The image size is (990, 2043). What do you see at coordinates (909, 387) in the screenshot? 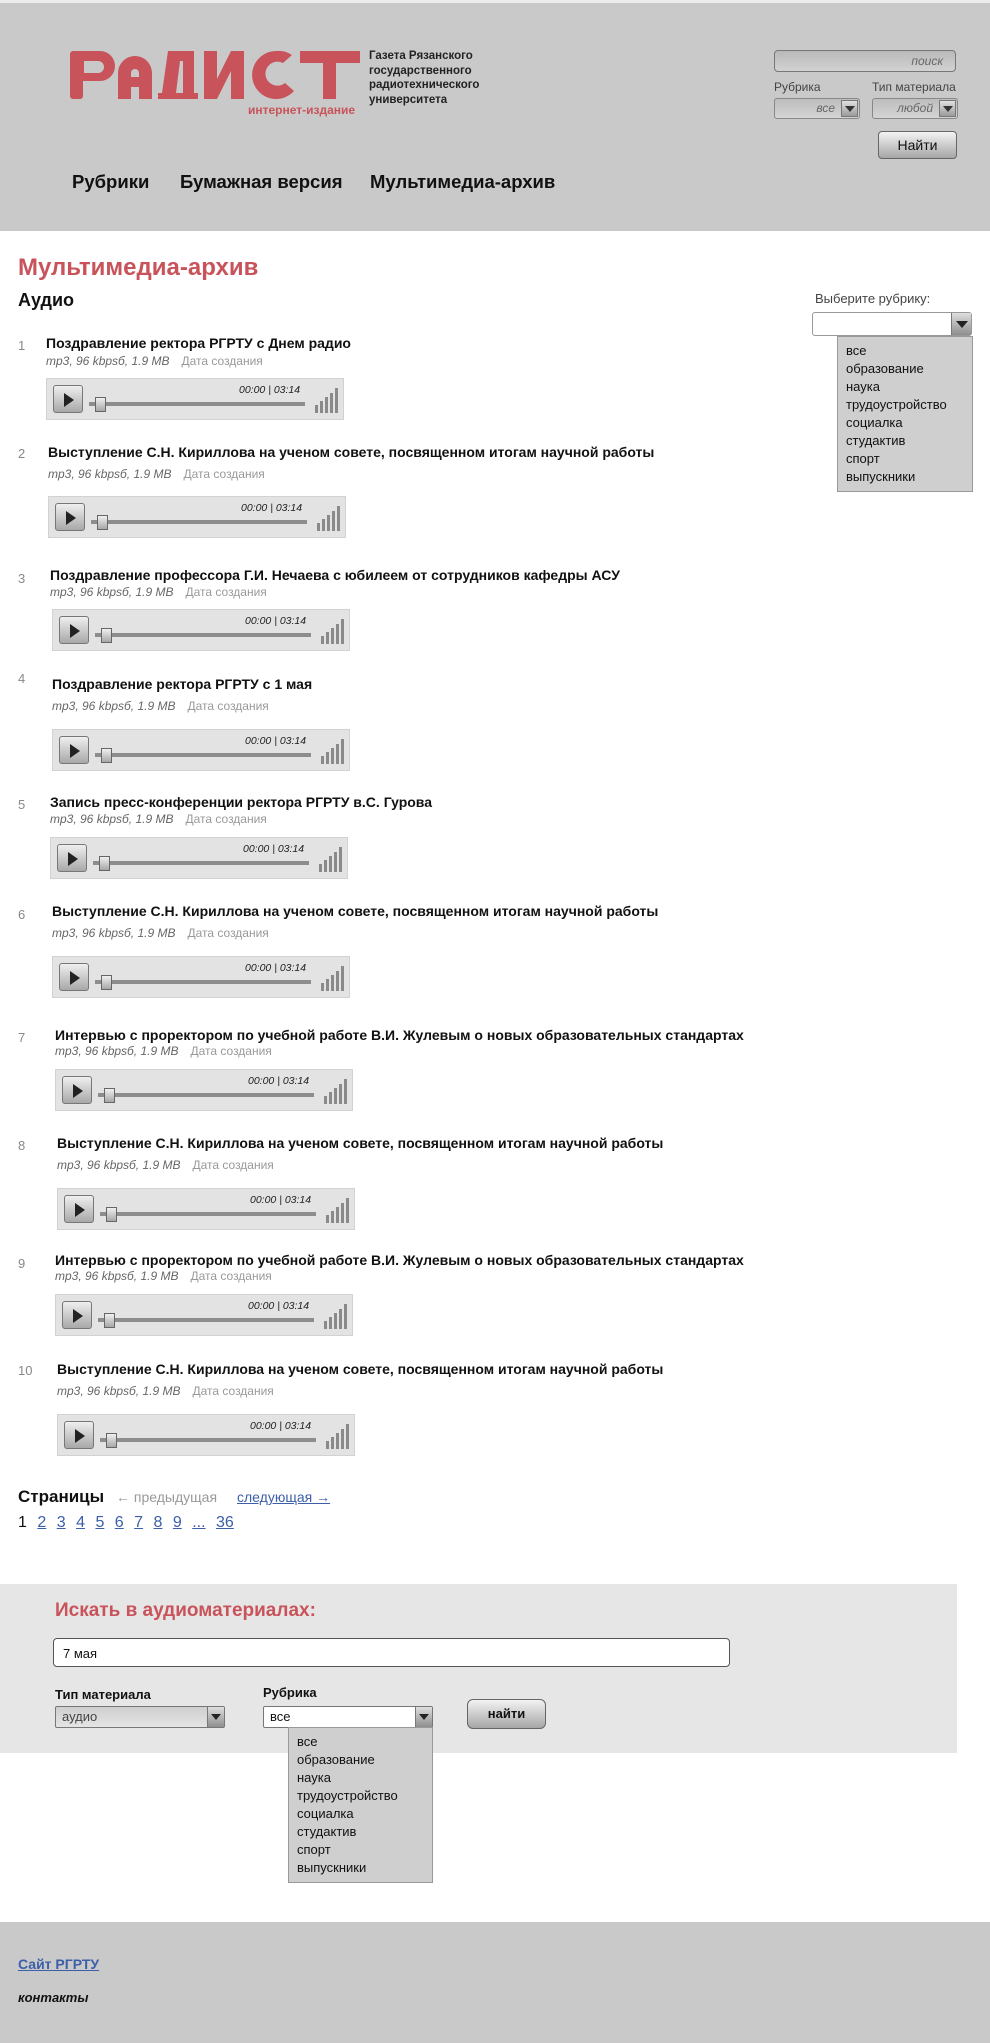
I see `rubric-option-science: наука` at bounding box center [909, 387].